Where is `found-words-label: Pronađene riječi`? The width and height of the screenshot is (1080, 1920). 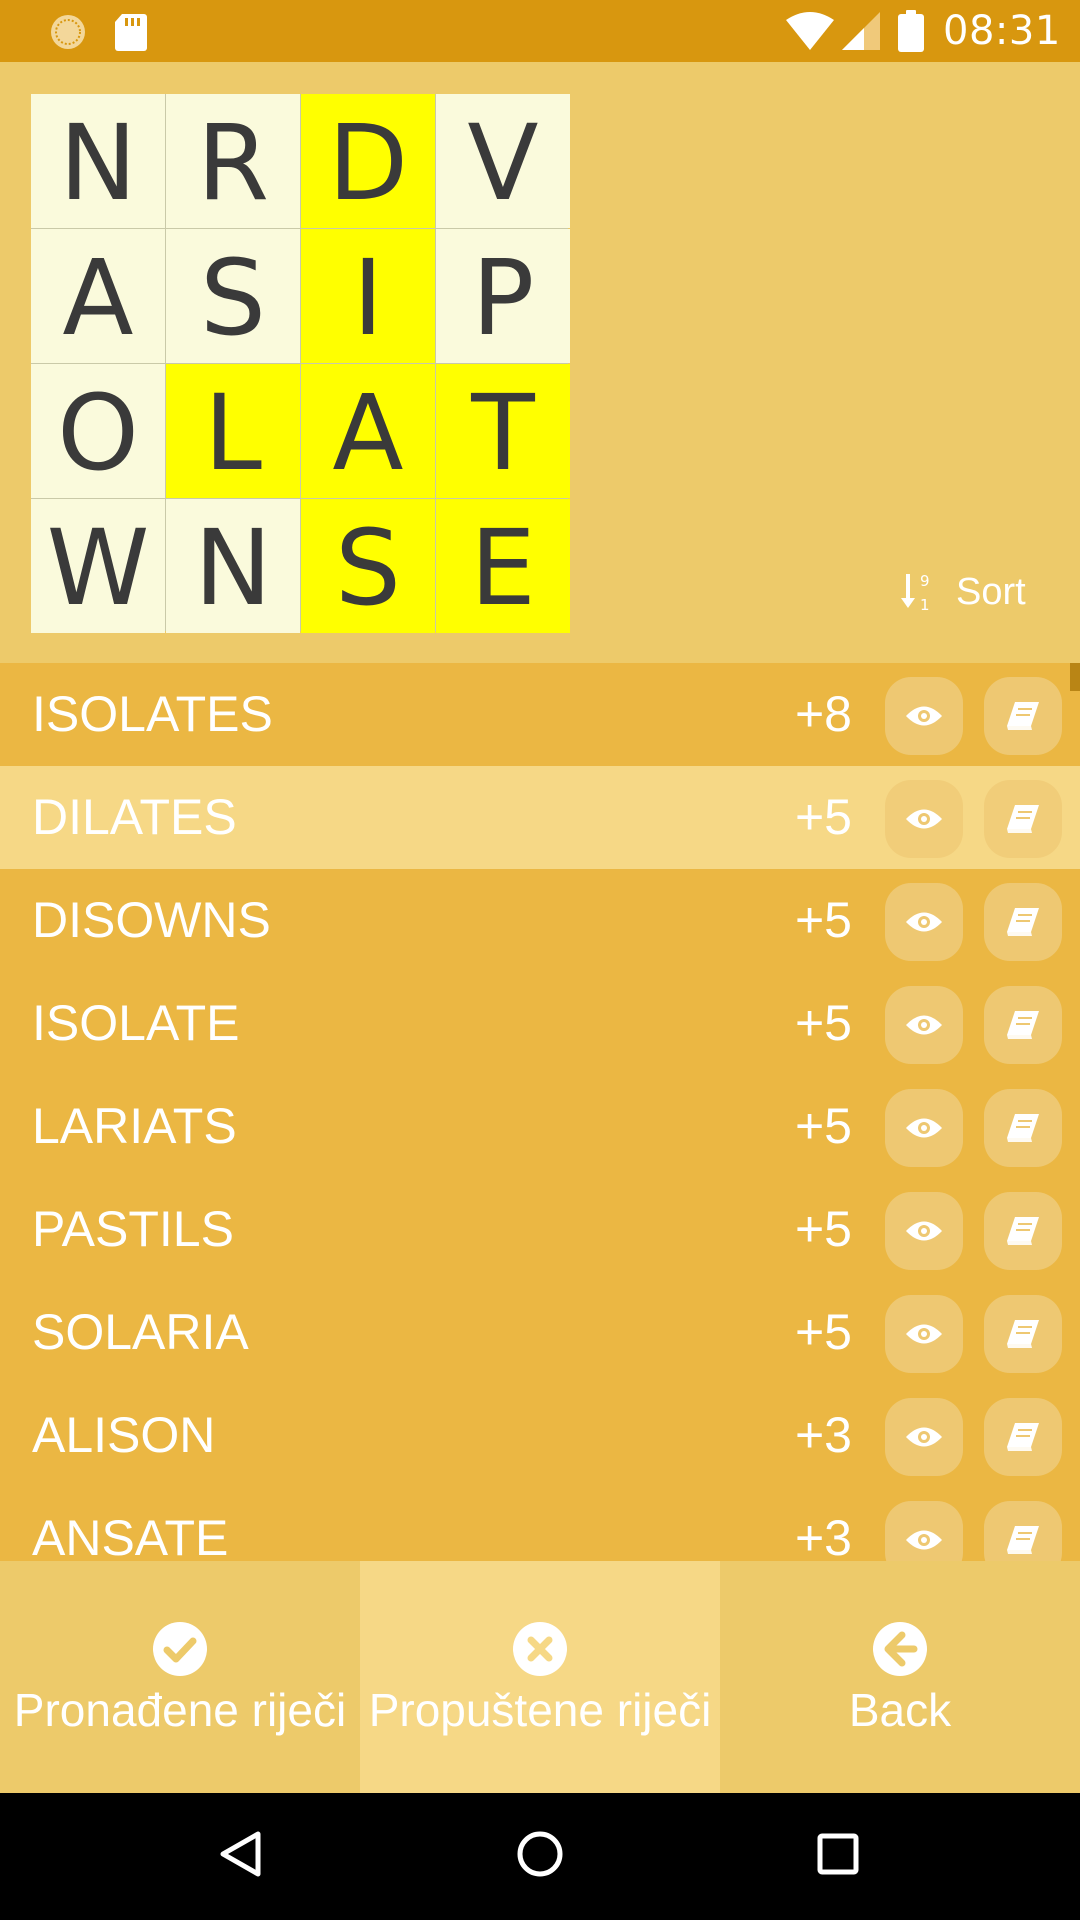 found-words-label: Pronađene riječi is located at coordinates (180, 1710).